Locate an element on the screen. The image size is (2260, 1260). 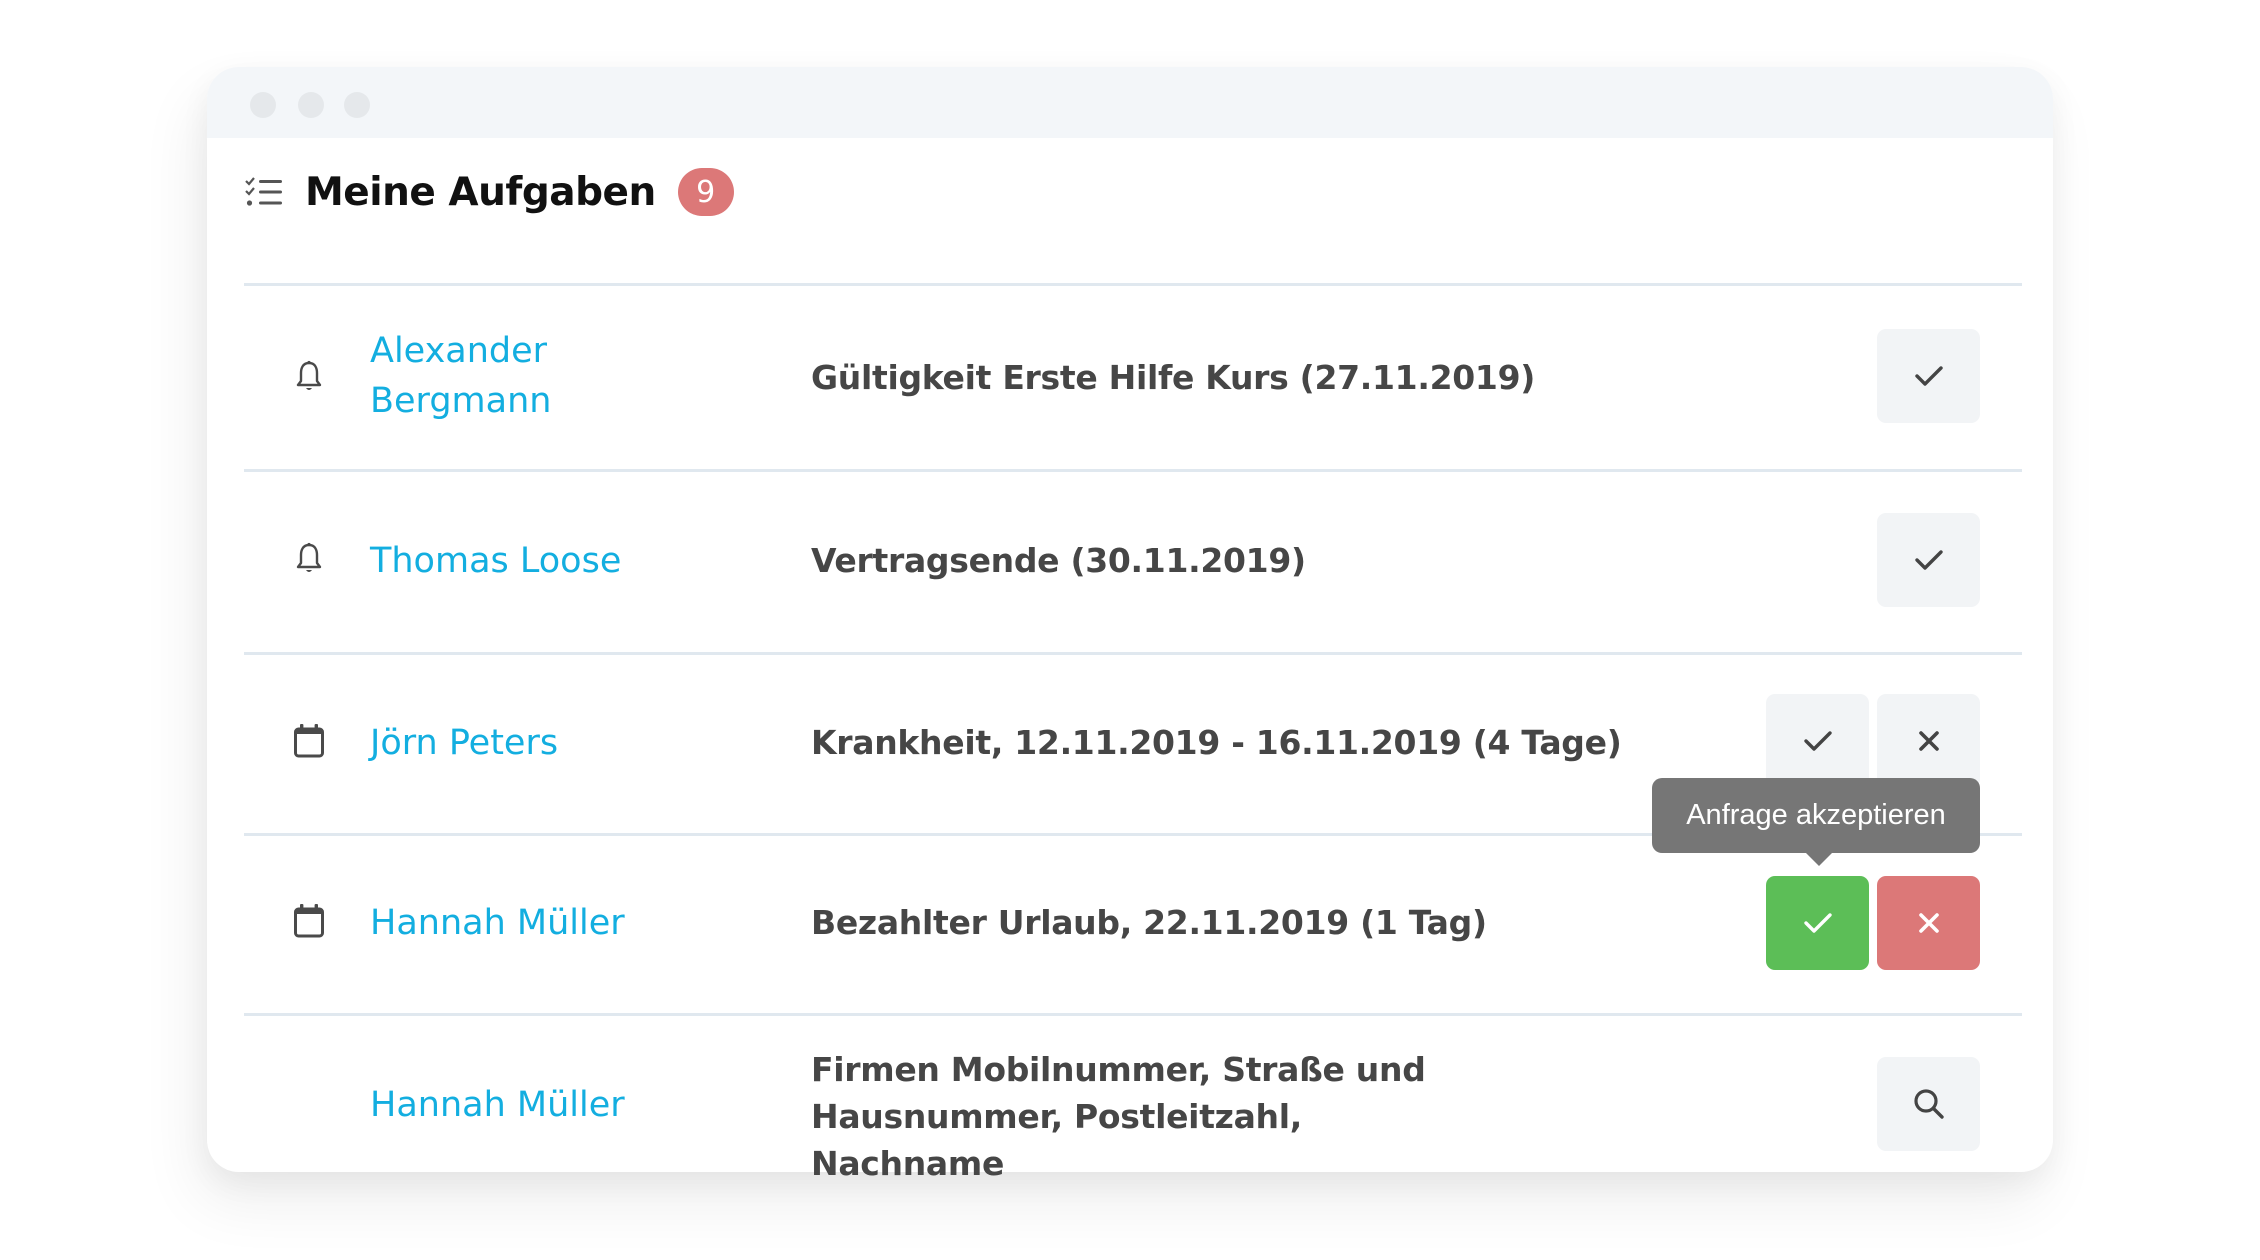
window-dot-close is located at coordinates (263, 105).